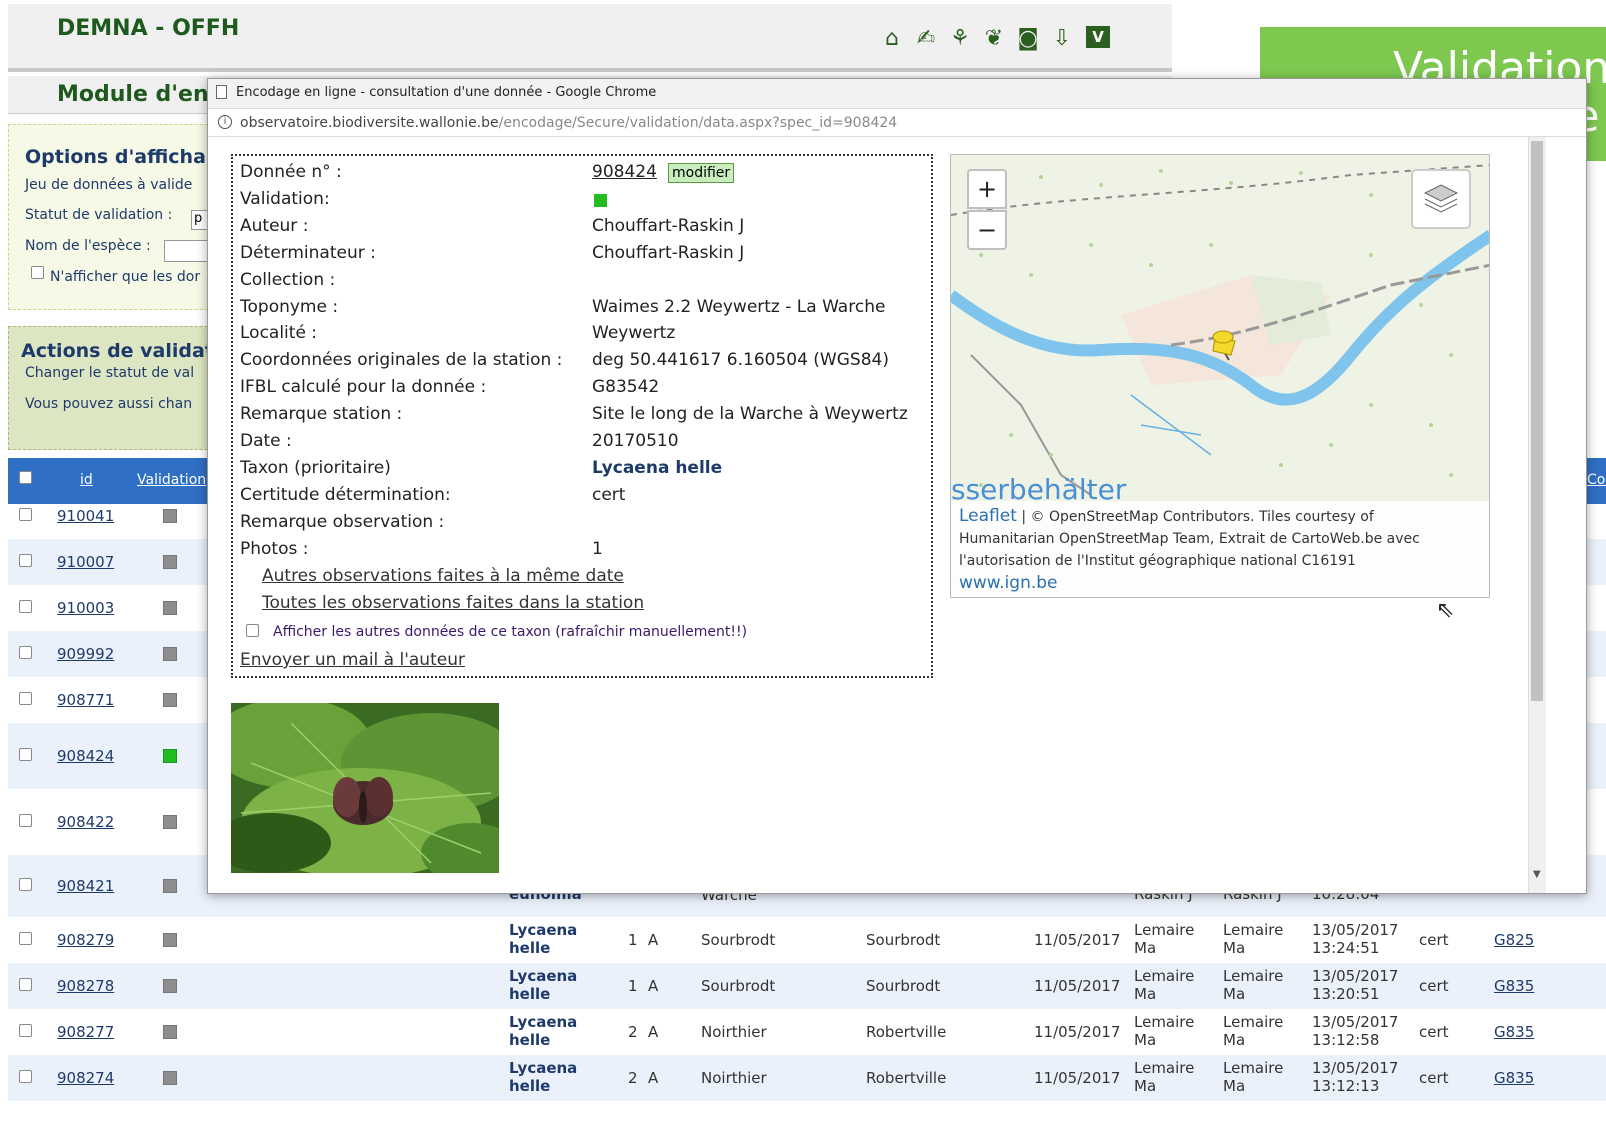  I want to click on field-value: 908424, so click(624, 172).